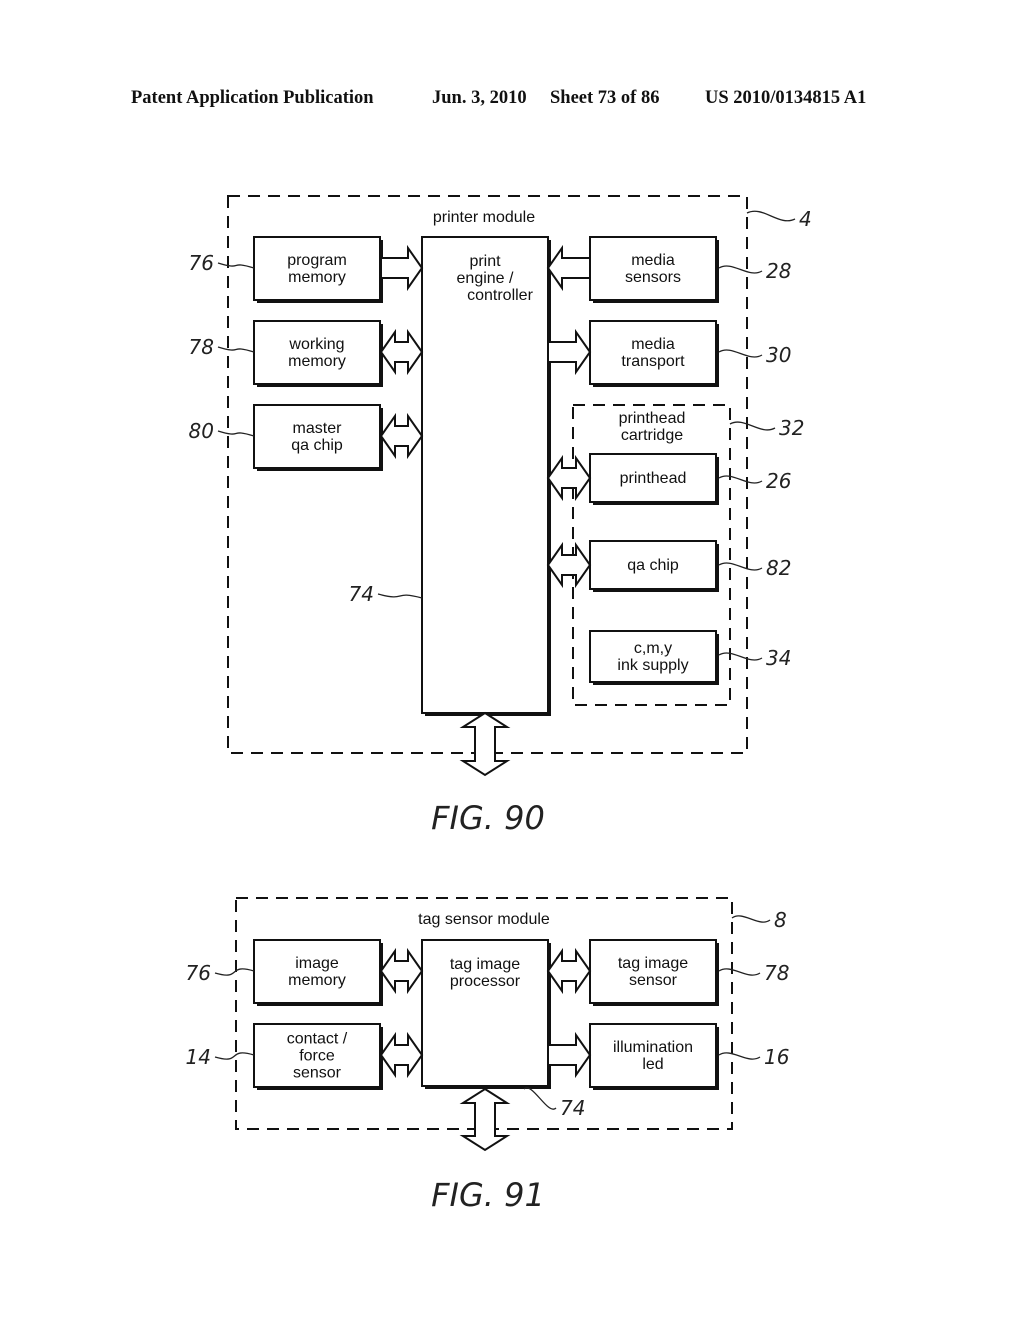  Describe the element at coordinates (653, 277) in the screenshot. I see `media-sensors-block-label: sensors` at that location.